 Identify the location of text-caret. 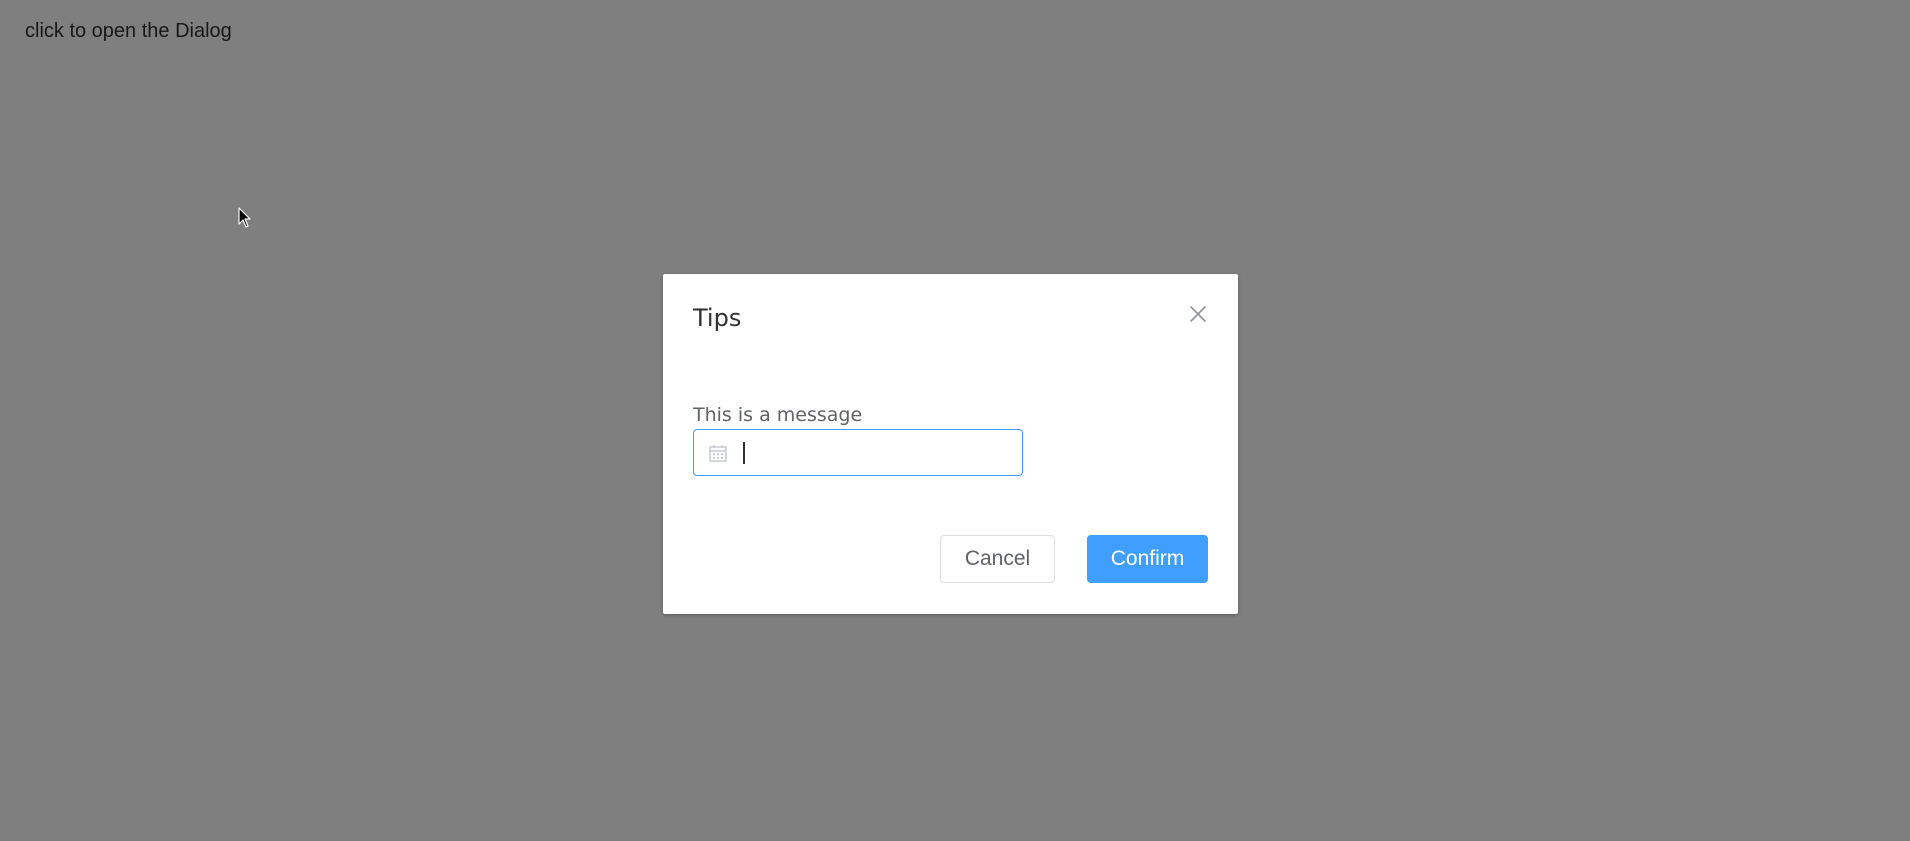
(744, 453).